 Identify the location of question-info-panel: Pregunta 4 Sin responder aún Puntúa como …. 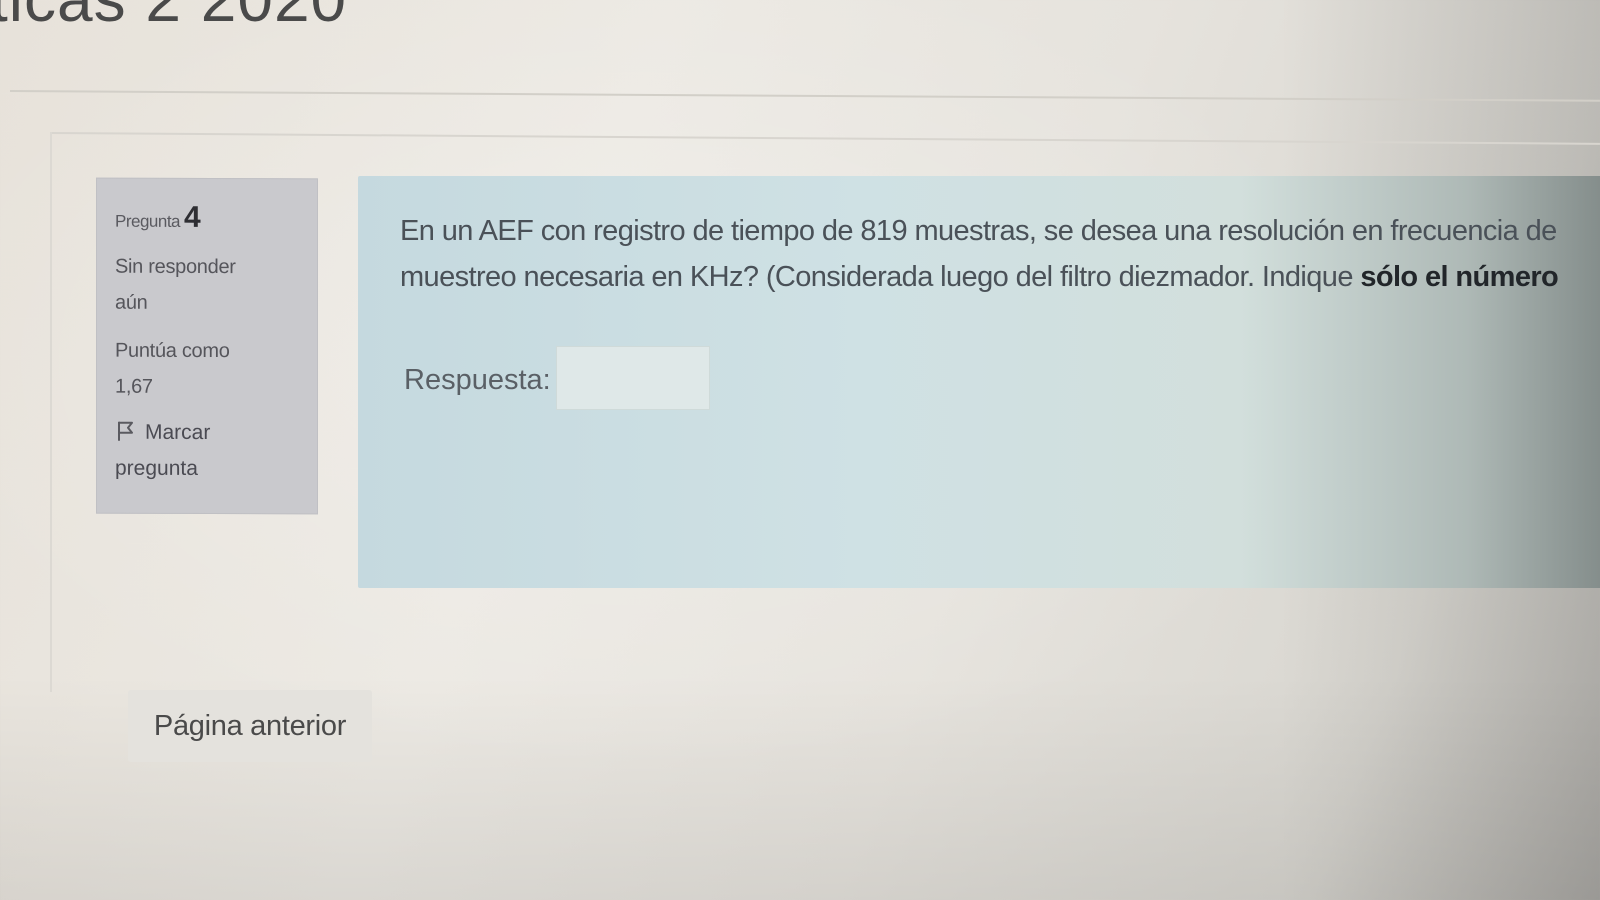
(207, 346).